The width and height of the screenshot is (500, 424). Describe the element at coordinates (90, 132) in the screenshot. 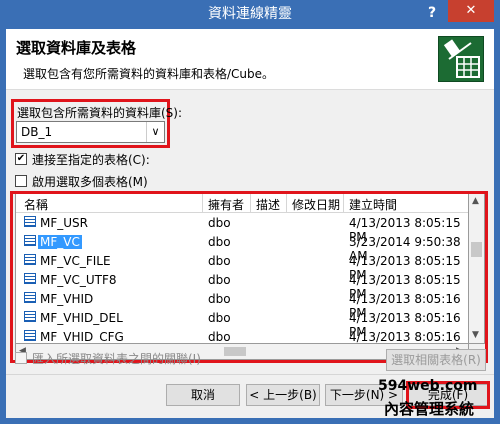

I see `database-select: DB_1 ∨` at that location.